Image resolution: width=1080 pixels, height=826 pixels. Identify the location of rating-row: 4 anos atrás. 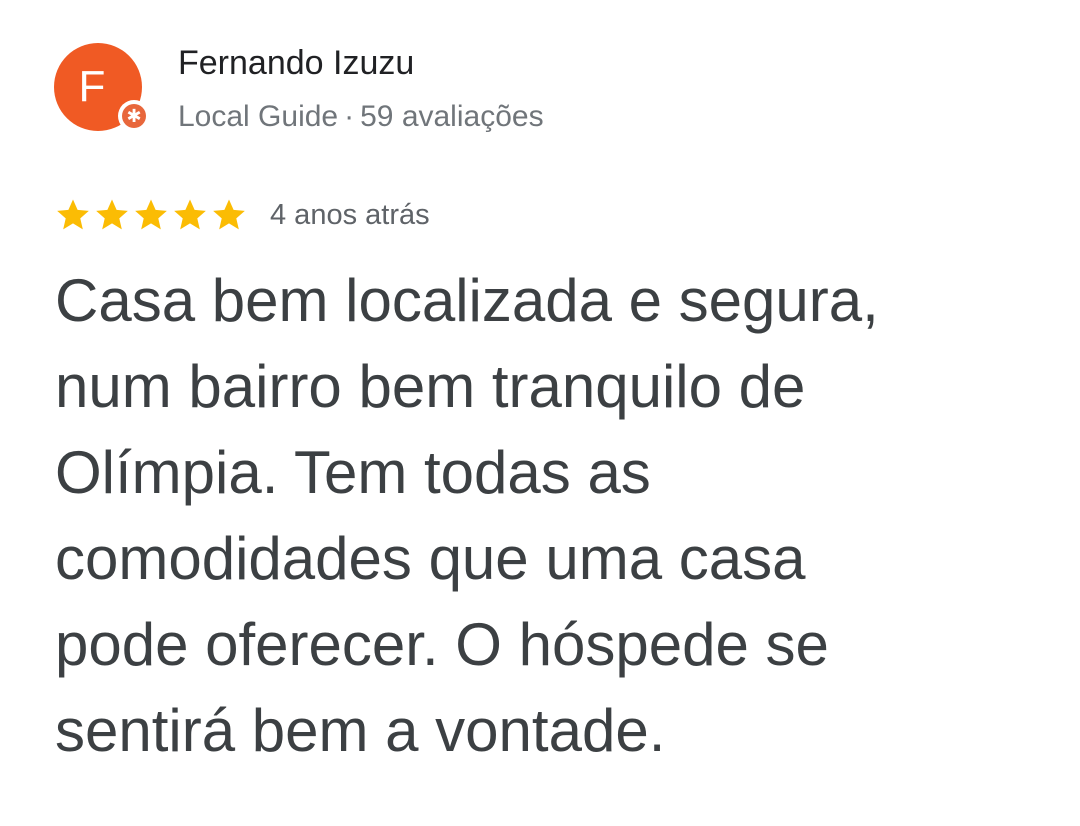
(242, 215).